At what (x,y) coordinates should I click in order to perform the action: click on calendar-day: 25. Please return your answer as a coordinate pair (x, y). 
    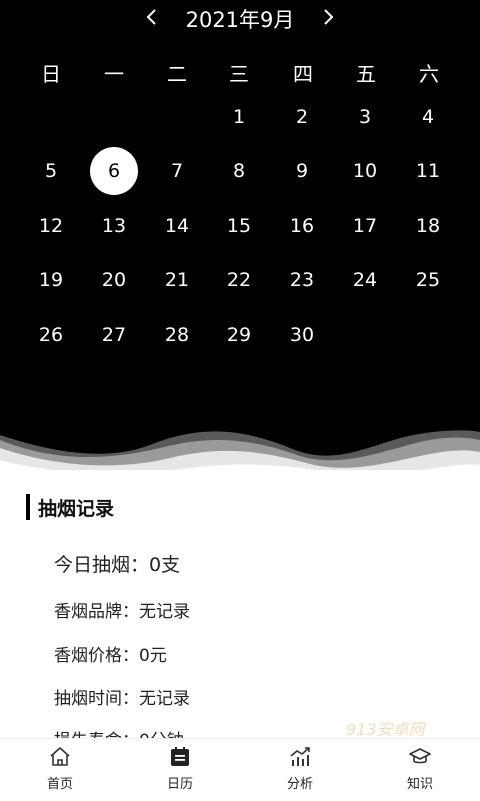
    Looking at the image, I should click on (428, 280).